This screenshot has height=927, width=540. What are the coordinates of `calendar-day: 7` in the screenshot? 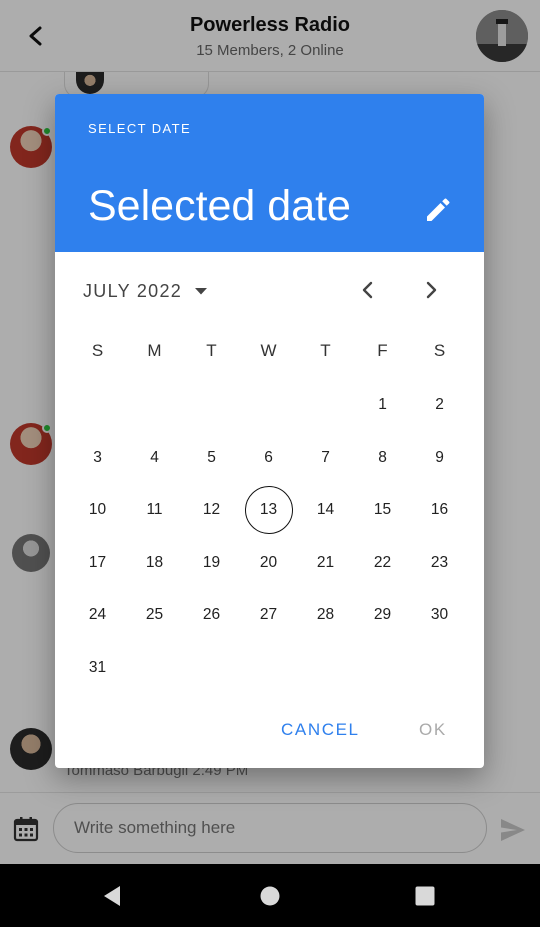 It's located at (325, 458).